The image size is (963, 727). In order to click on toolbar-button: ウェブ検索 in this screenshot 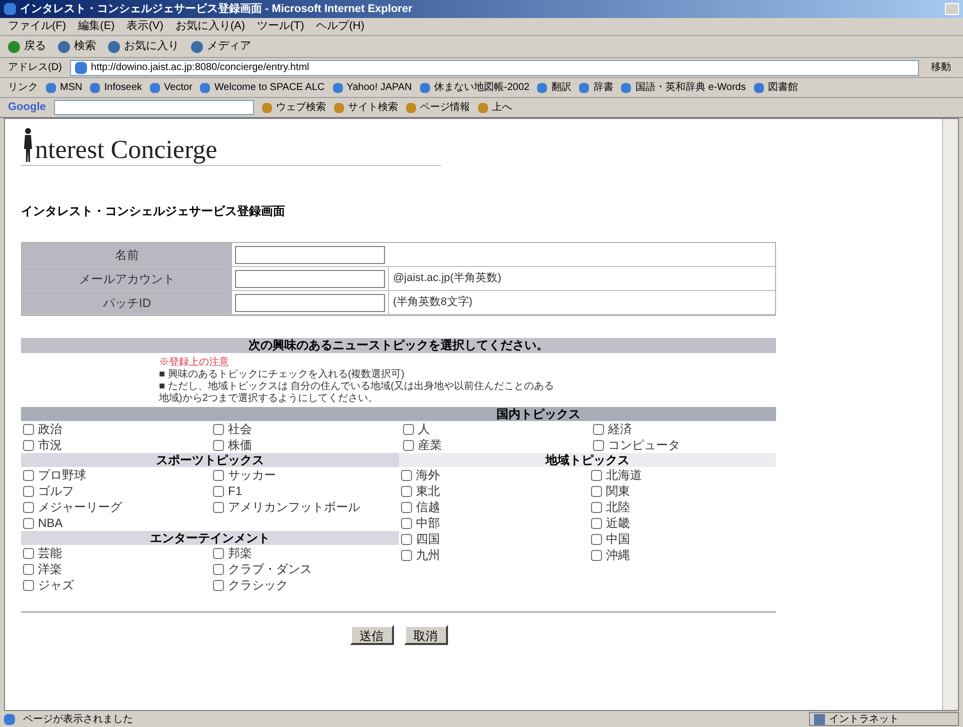, I will do `click(294, 107)`.